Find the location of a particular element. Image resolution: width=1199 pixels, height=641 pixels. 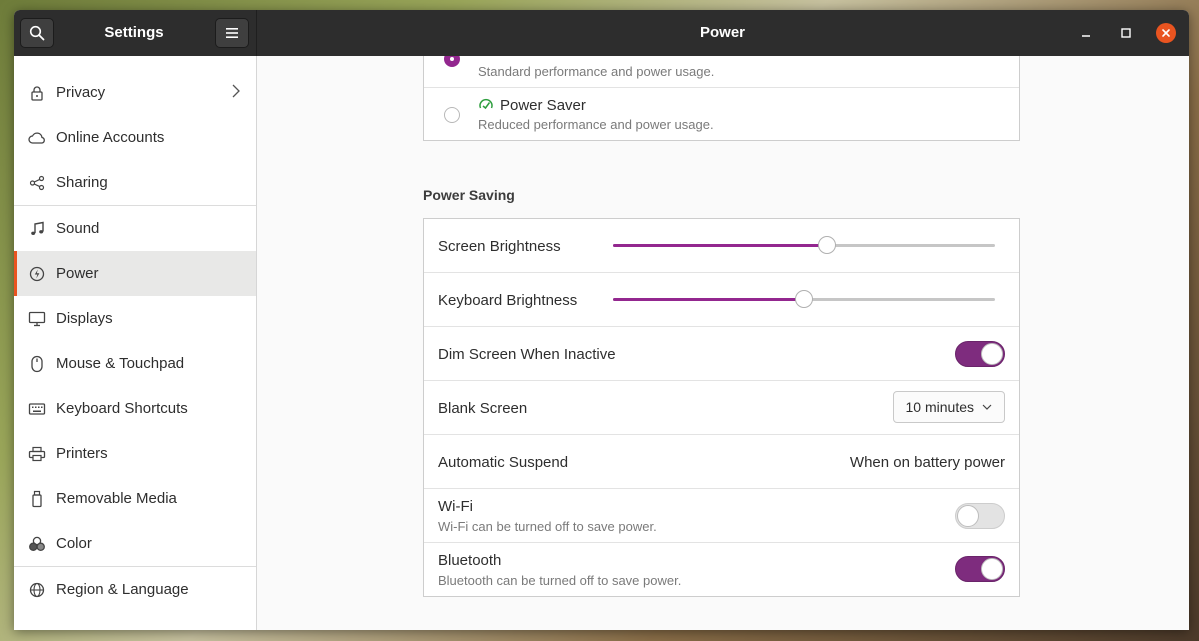

blank-screen-dropdown: 10 minutes is located at coordinates (948, 407).